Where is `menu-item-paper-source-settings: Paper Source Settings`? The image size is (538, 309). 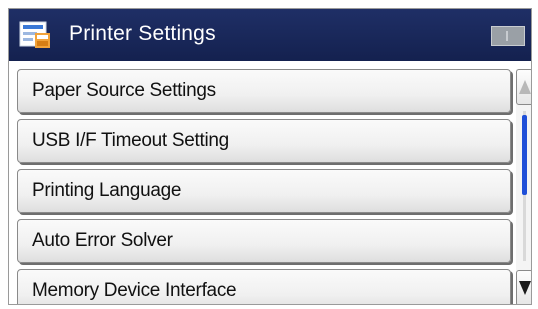
menu-item-paper-source-settings: Paper Source Settings is located at coordinates (264, 91).